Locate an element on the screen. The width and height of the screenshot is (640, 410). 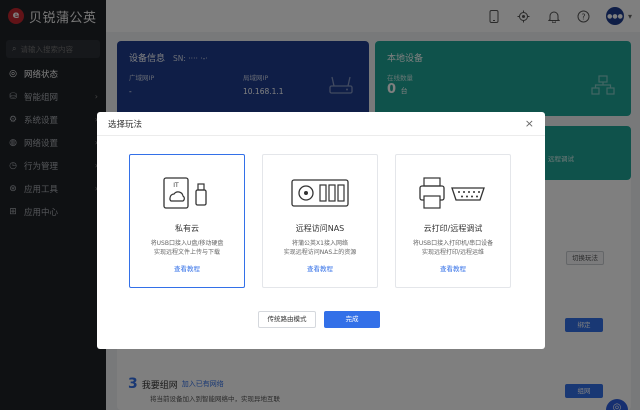
legacy-router-mode-button: 传统路由模式 is located at coordinates (287, 319).